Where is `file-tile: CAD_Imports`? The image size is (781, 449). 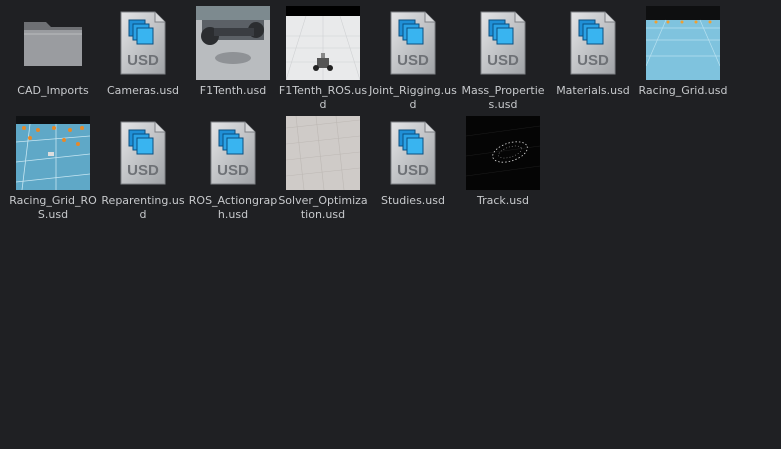 file-tile: CAD_Imports is located at coordinates (53, 61).